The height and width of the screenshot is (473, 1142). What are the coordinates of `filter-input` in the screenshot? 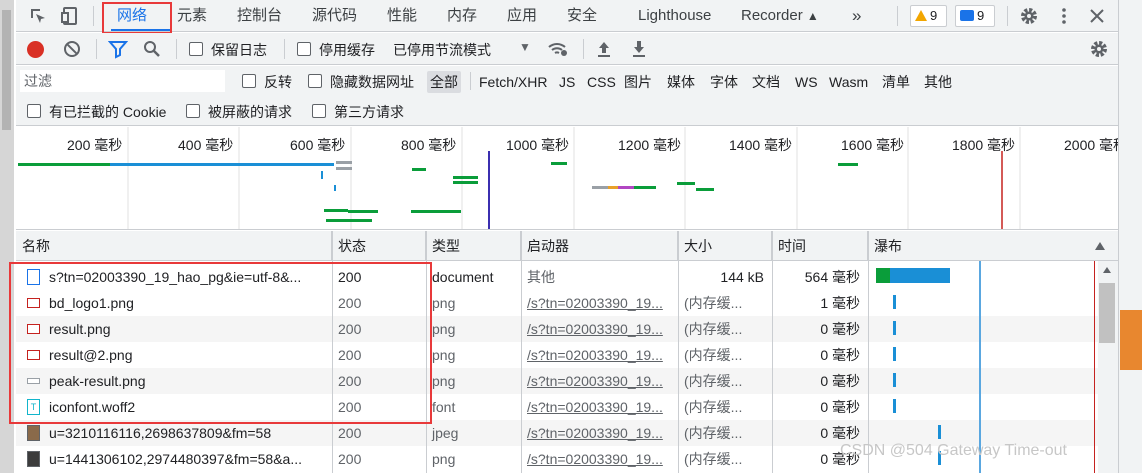 It's located at (122, 81).